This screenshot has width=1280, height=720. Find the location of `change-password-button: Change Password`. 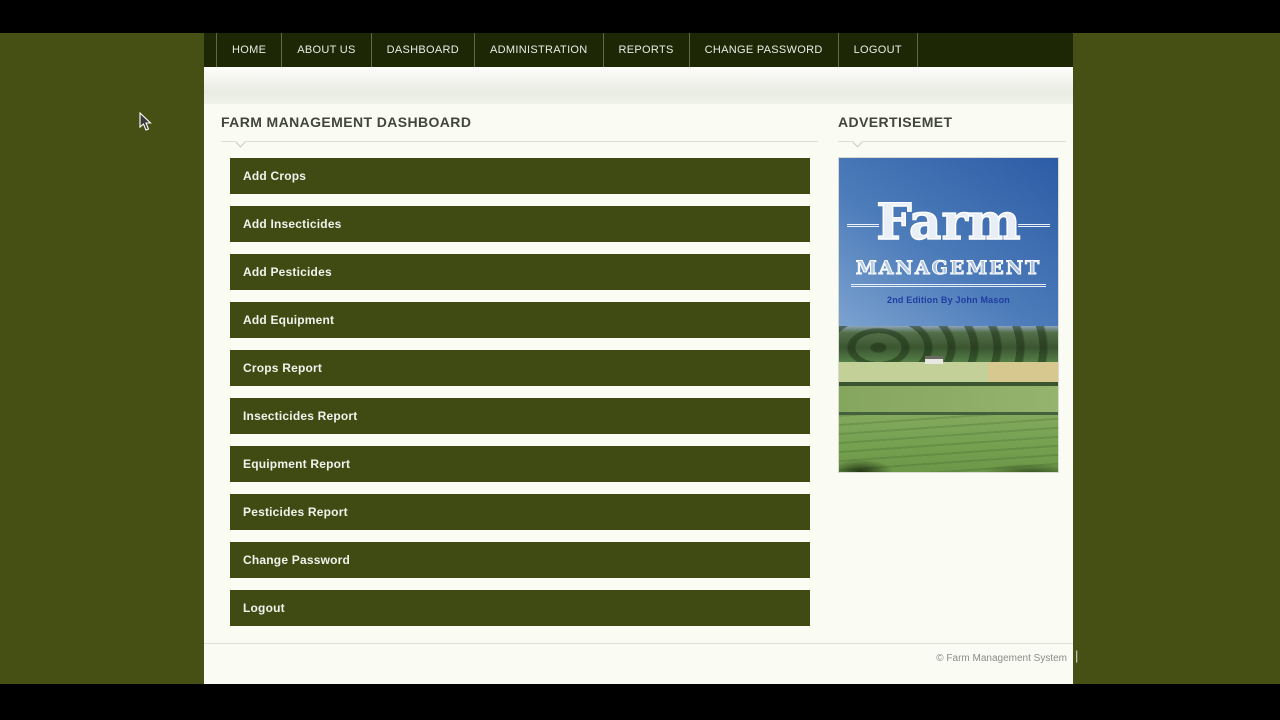

change-password-button: Change Password is located at coordinates (520, 560).